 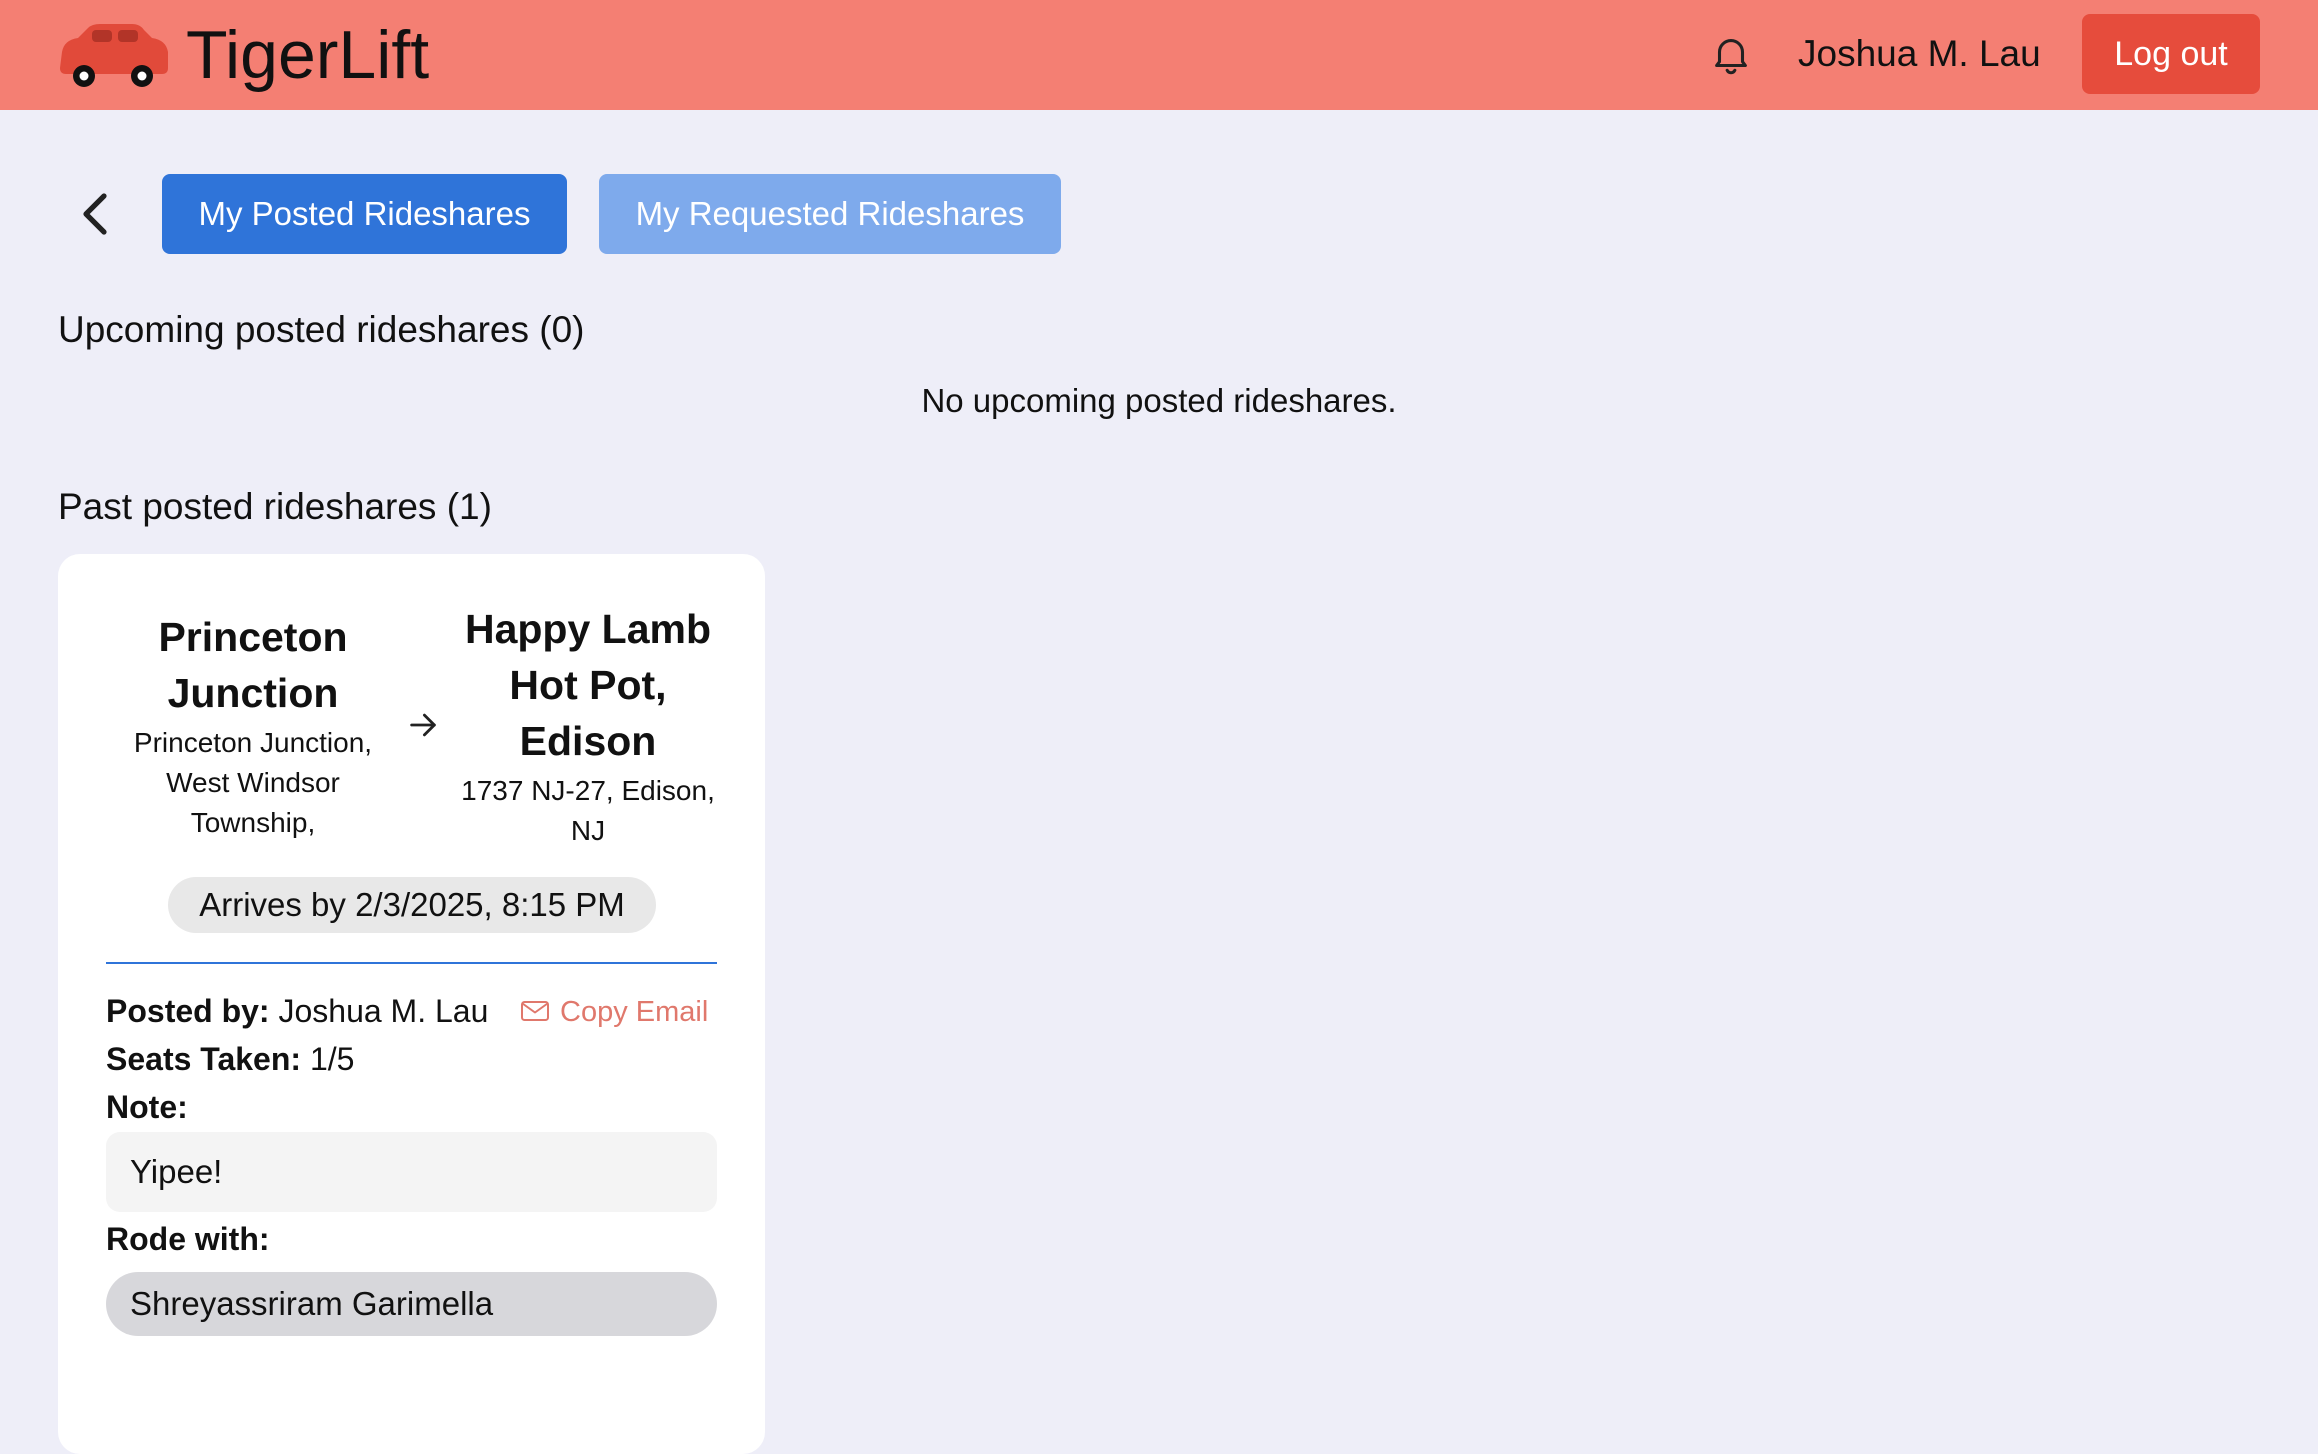 What do you see at coordinates (96, 214) in the screenshot?
I see `chevron-left-icon` at bounding box center [96, 214].